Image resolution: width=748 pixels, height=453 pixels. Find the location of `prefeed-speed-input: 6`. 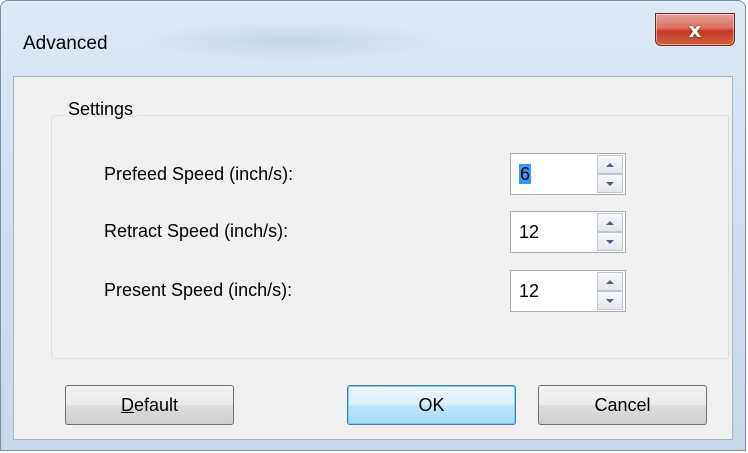

prefeed-speed-input: 6 is located at coordinates (554, 174).